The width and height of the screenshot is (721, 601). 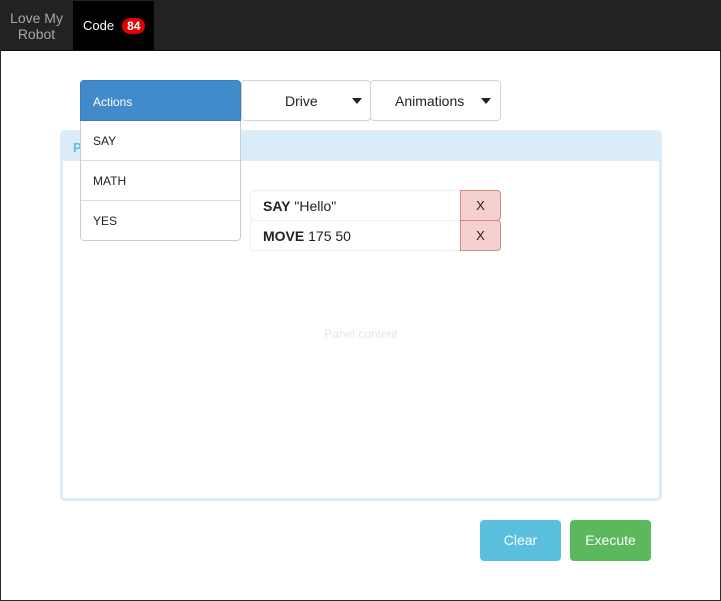 What do you see at coordinates (315, 206) in the screenshot?
I see `command-args: "Hello"` at bounding box center [315, 206].